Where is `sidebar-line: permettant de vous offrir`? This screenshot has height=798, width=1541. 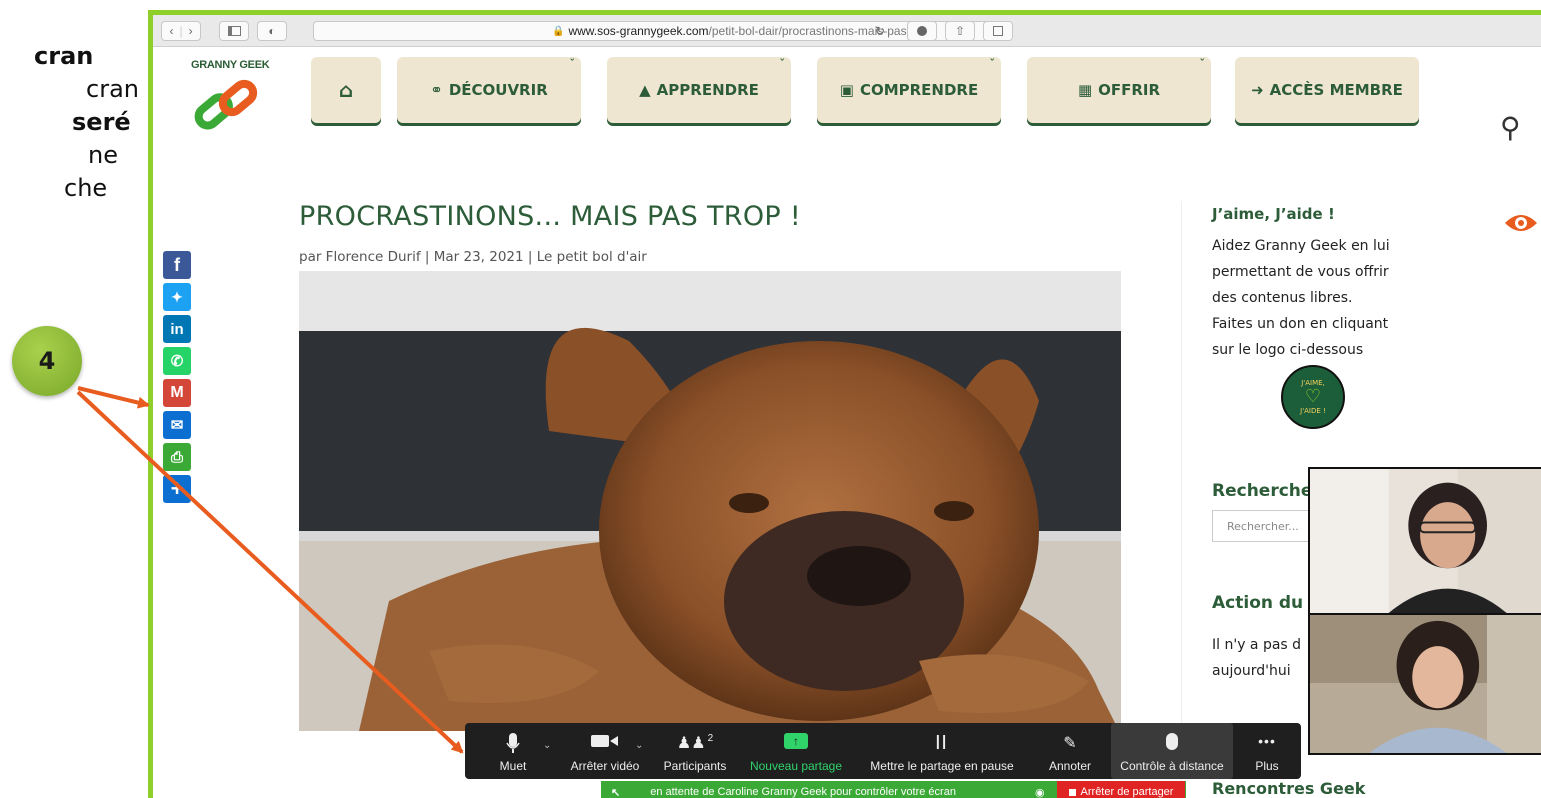 sidebar-line: permettant de vous offrir is located at coordinates (1300, 272).